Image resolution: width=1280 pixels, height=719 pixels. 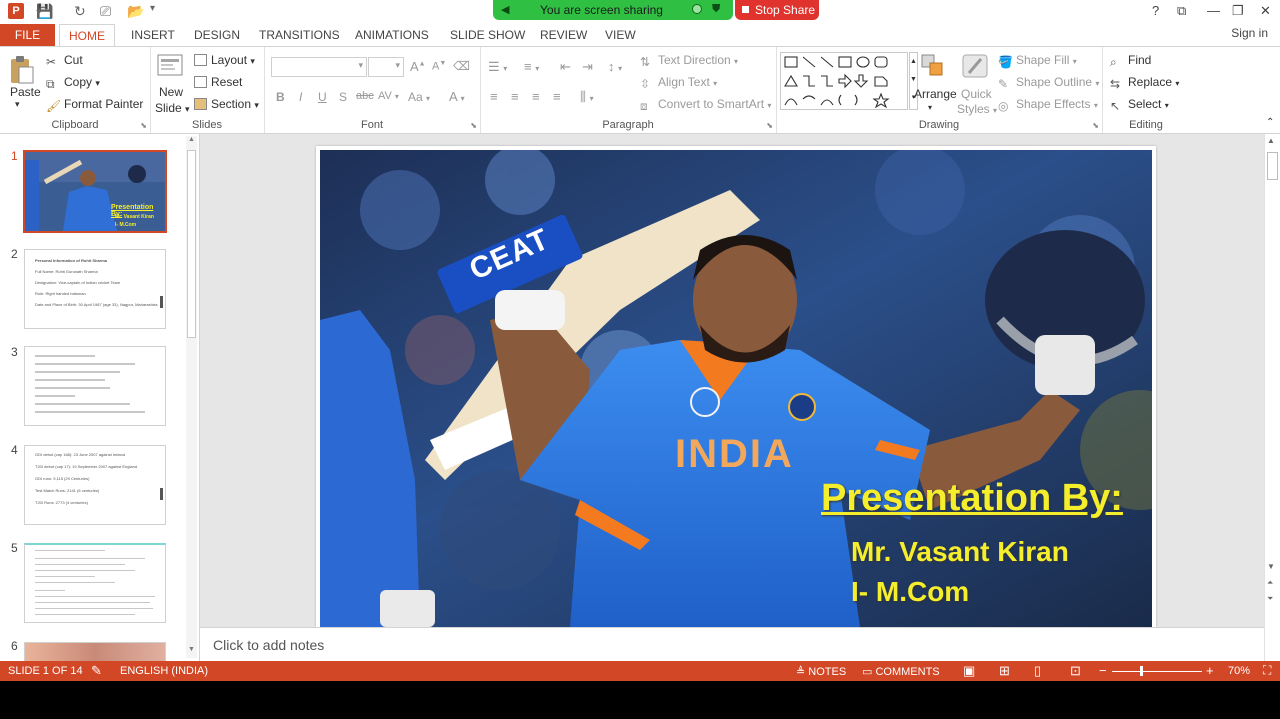 I want to click on justify-icon: ≡, so click(x=557, y=96).